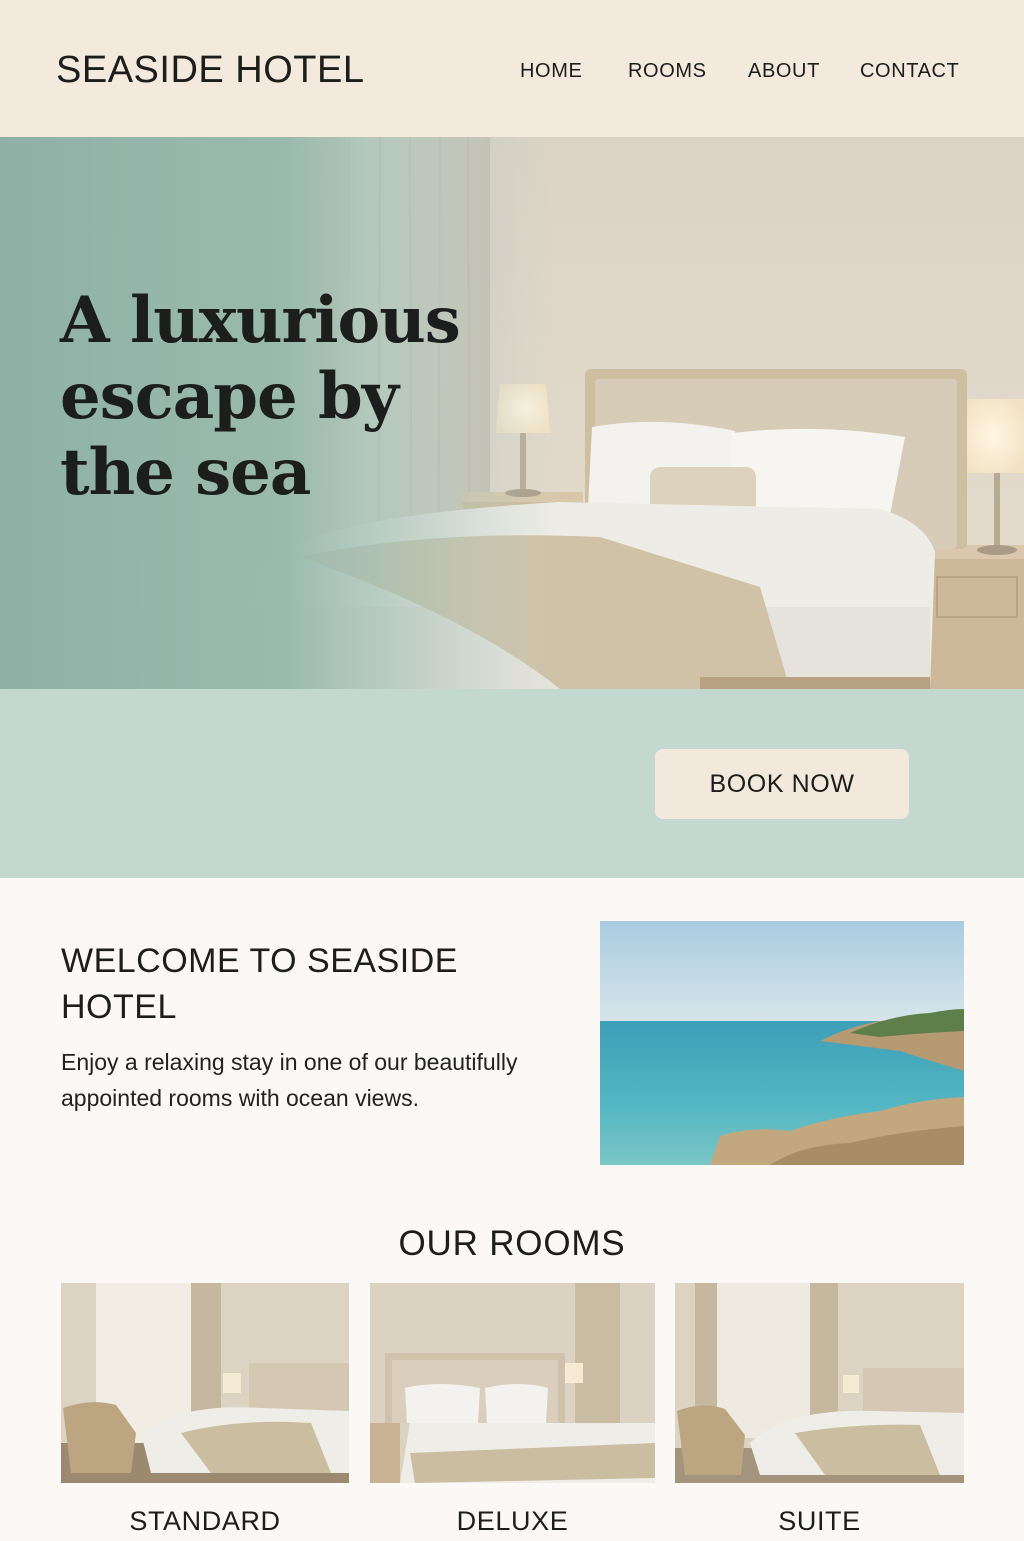  Describe the element at coordinates (512, 783) in the screenshot. I see `booking-band: BOOK NOW` at that location.